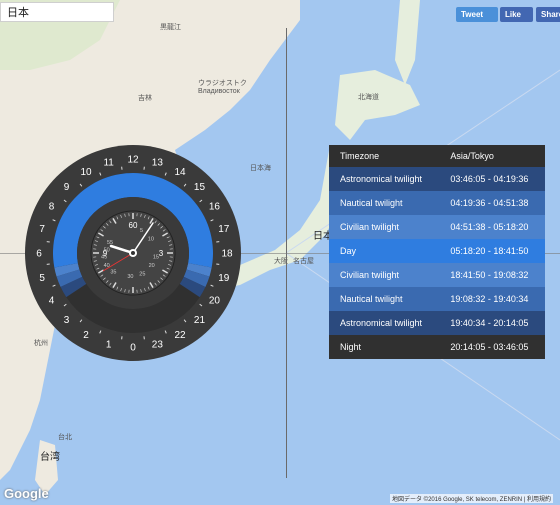 The height and width of the screenshot is (505, 560). Describe the element at coordinates (170, 27) in the screenshot. I see `map-label: 黒龍江` at that location.